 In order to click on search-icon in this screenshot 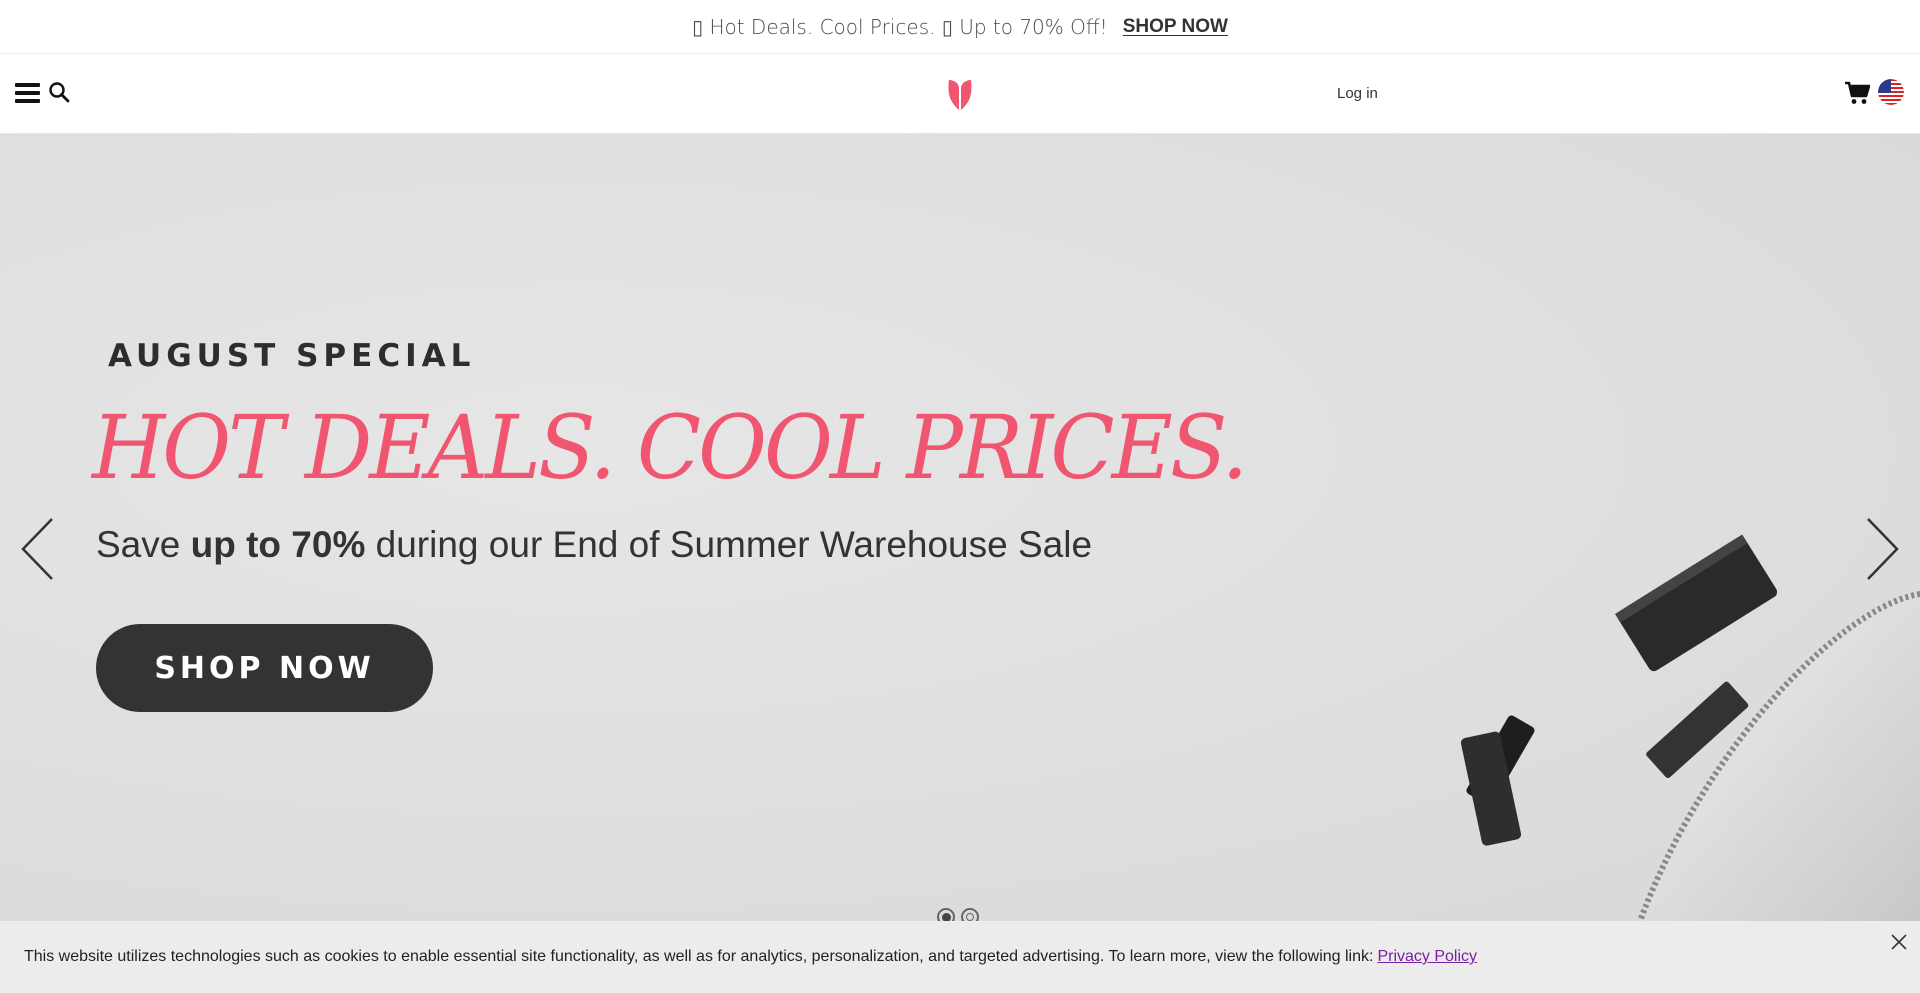, I will do `click(59, 92)`.